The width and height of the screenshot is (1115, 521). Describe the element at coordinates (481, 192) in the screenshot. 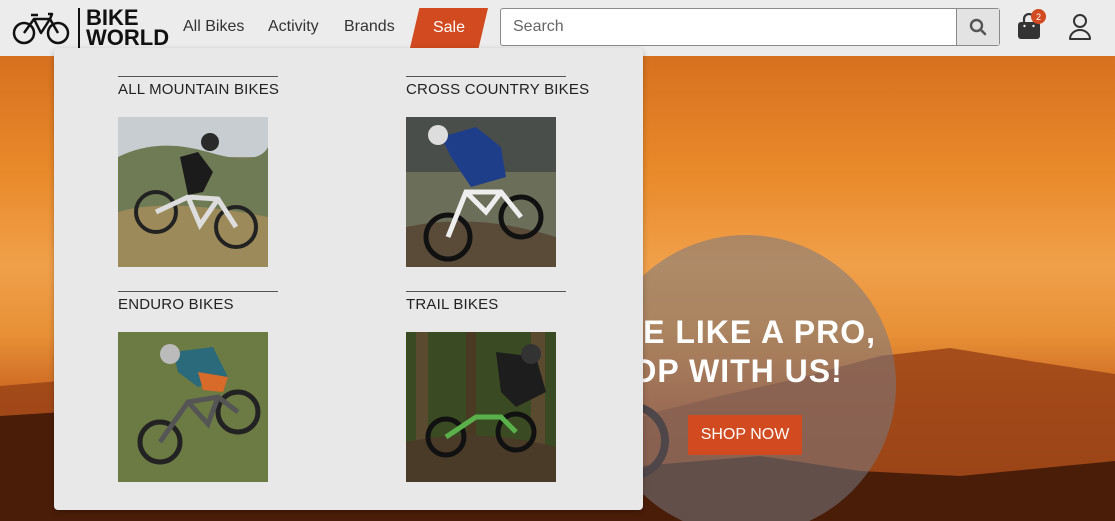

I see `cross-country-bike-image` at that location.